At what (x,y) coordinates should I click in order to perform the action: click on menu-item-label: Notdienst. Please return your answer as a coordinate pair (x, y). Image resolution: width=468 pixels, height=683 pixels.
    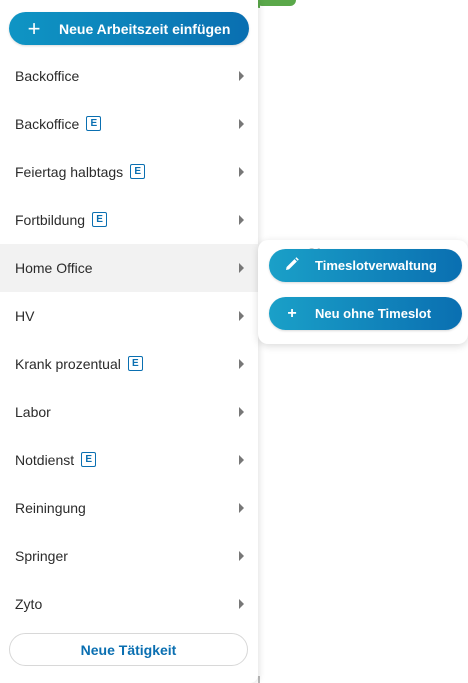
    Looking at the image, I should click on (45, 460).